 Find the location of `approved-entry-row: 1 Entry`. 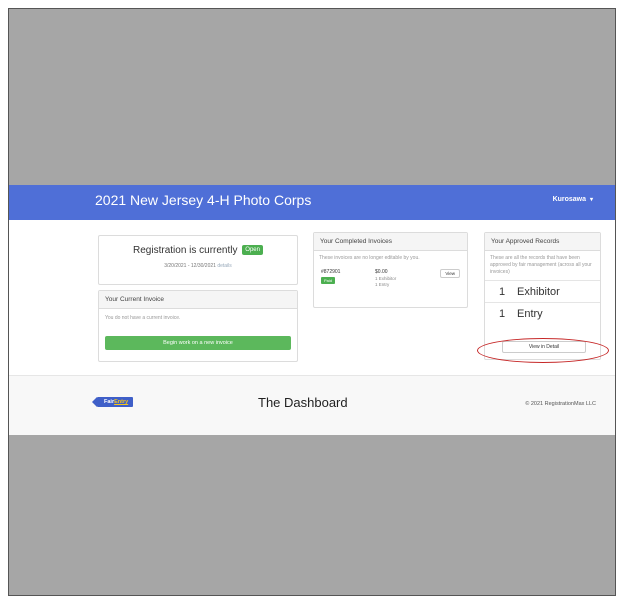

approved-entry-row: 1 Entry is located at coordinates (542, 313).